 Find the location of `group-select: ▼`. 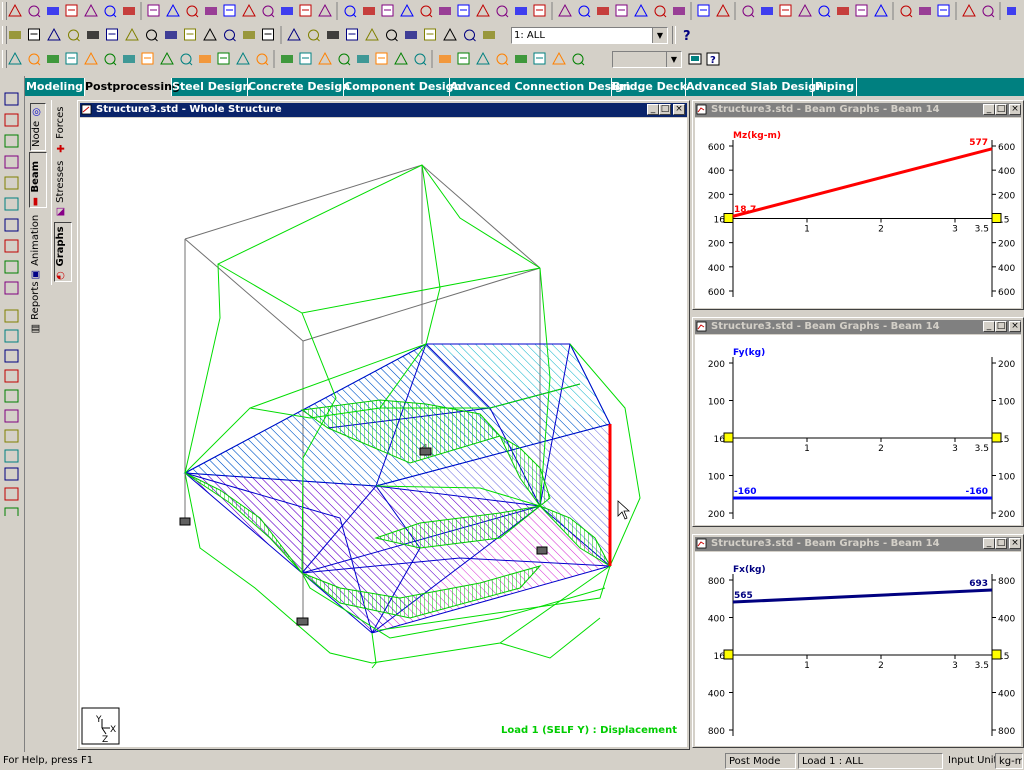

group-select: ▼ is located at coordinates (647, 59).